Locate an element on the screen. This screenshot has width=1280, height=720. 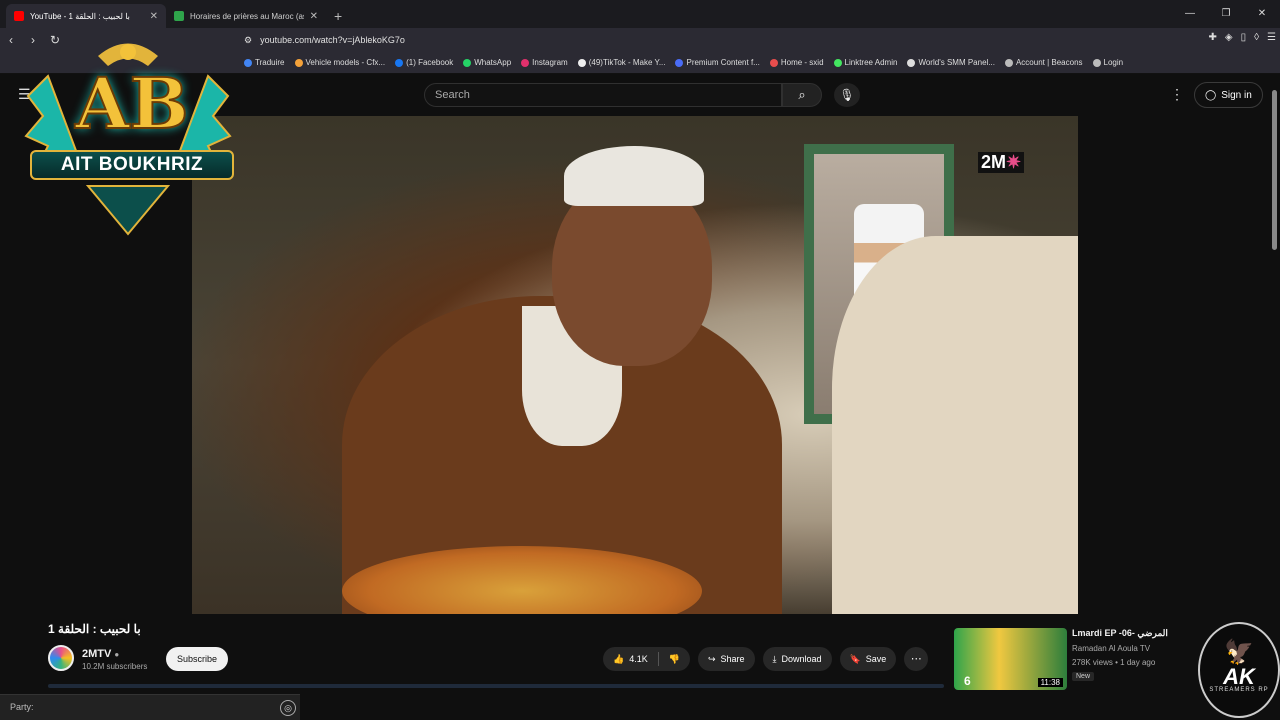
save-button: 🔖 Save is located at coordinates (868, 659).